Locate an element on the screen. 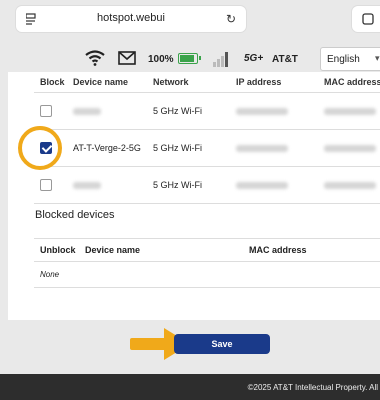 Image resolution: width=380 pixels, height=400 pixels. tabs-icon is located at coordinates (368, 19).